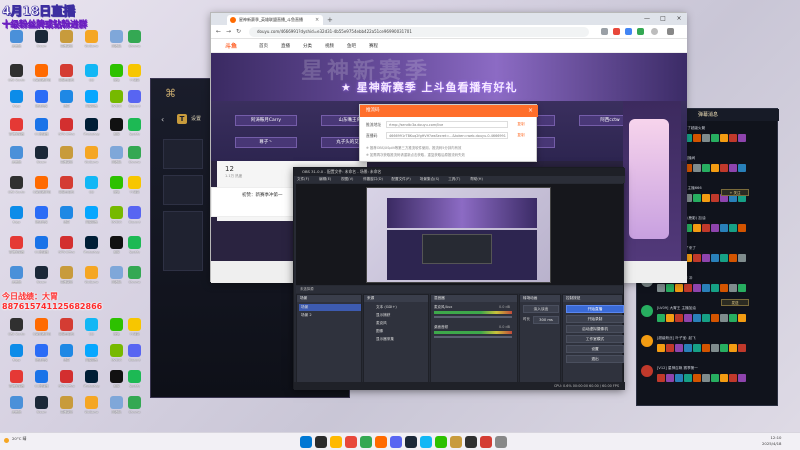 The width and height of the screenshot is (800, 450). I want to click on back-button: ←, so click(218, 31).